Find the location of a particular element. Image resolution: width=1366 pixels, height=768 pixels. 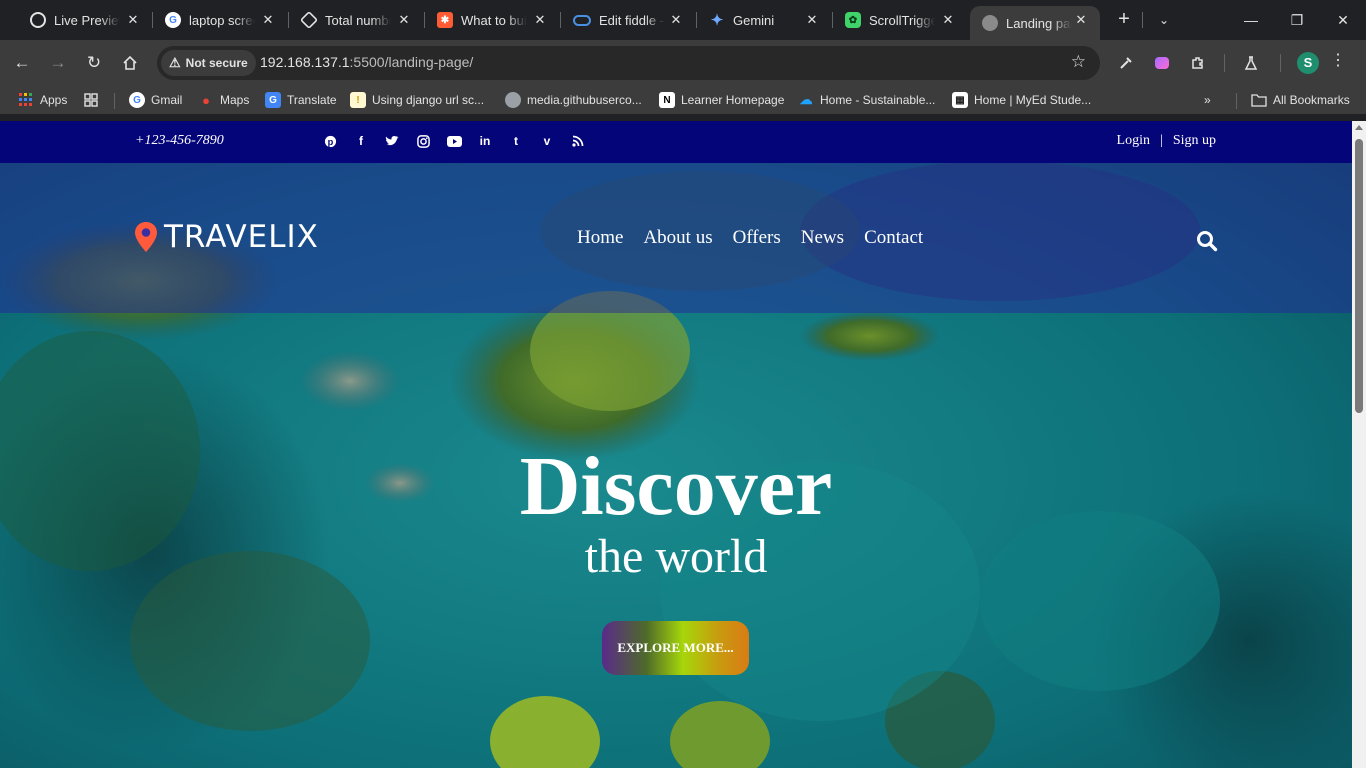

extensions-puzzle-icon is located at coordinates (1198, 63).